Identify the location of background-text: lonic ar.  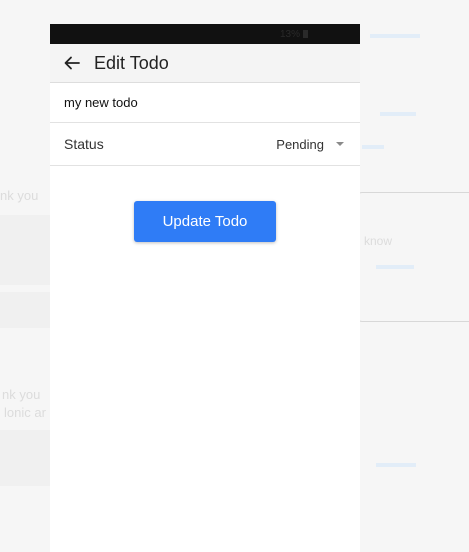
(25, 412).